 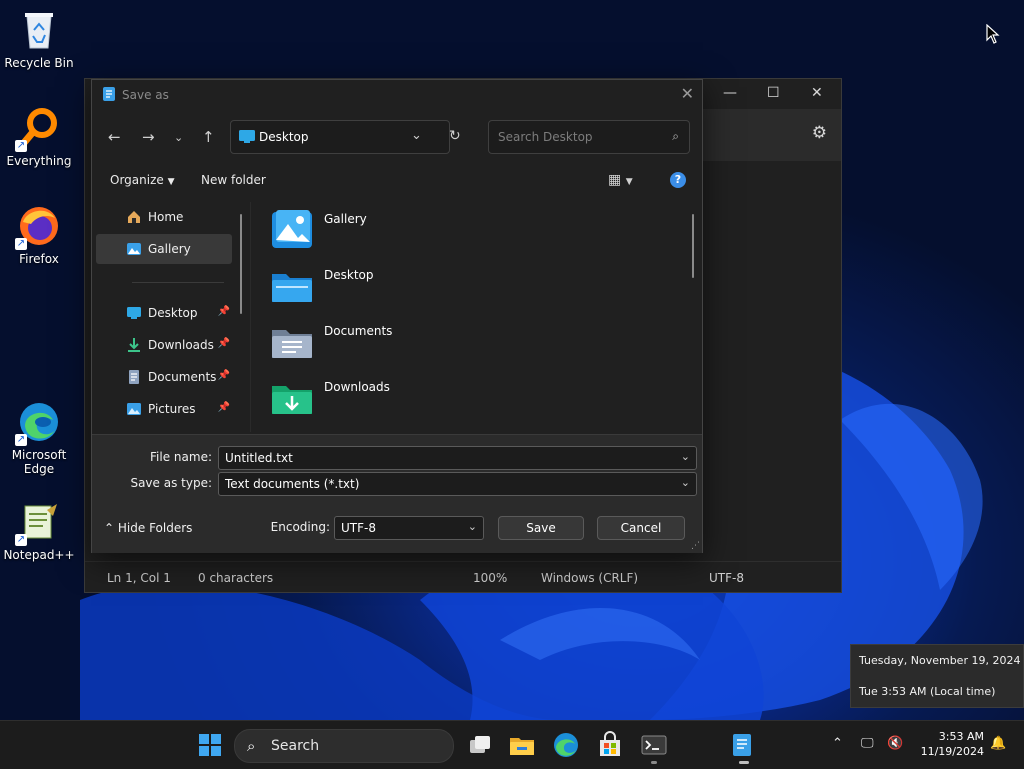 I want to click on search-box: Search Desktop ⌕, so click(x=589, y=137).